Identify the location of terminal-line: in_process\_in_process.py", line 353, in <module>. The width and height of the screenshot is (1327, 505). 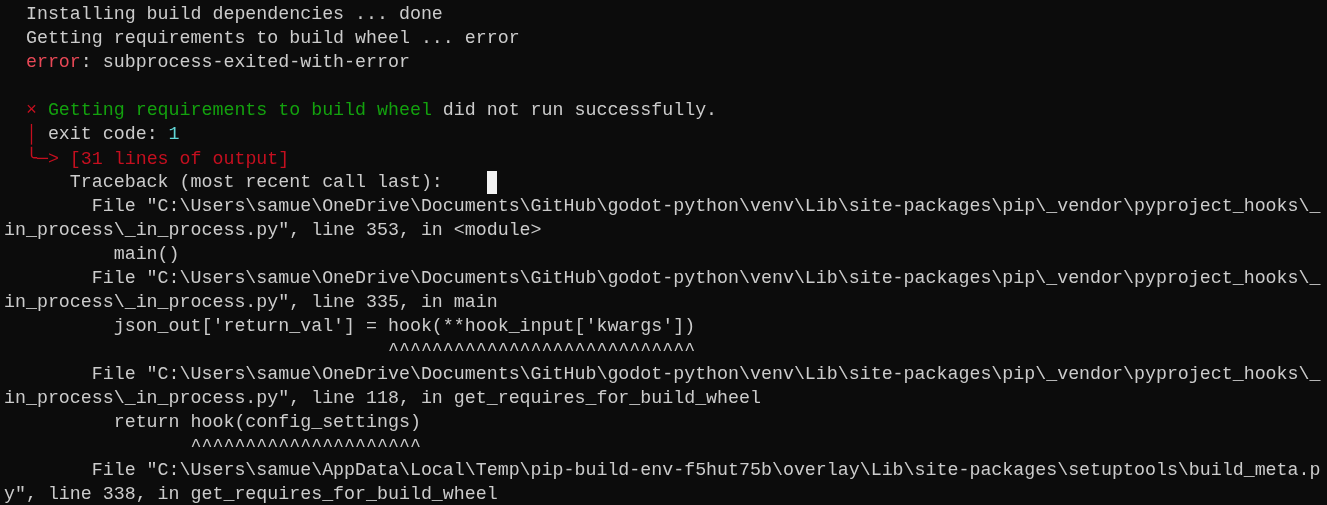
(273, 230).